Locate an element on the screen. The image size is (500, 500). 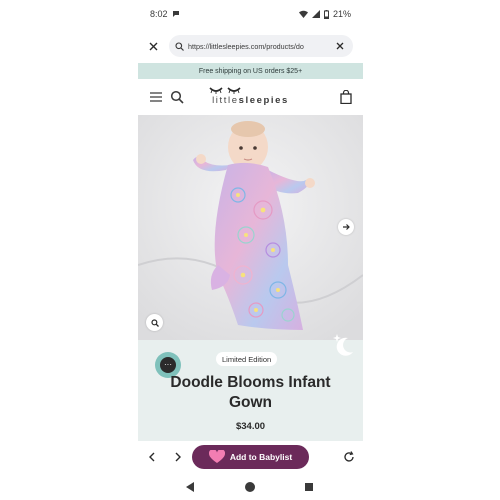
system-nav-bar is located at coordinates (250, 487).